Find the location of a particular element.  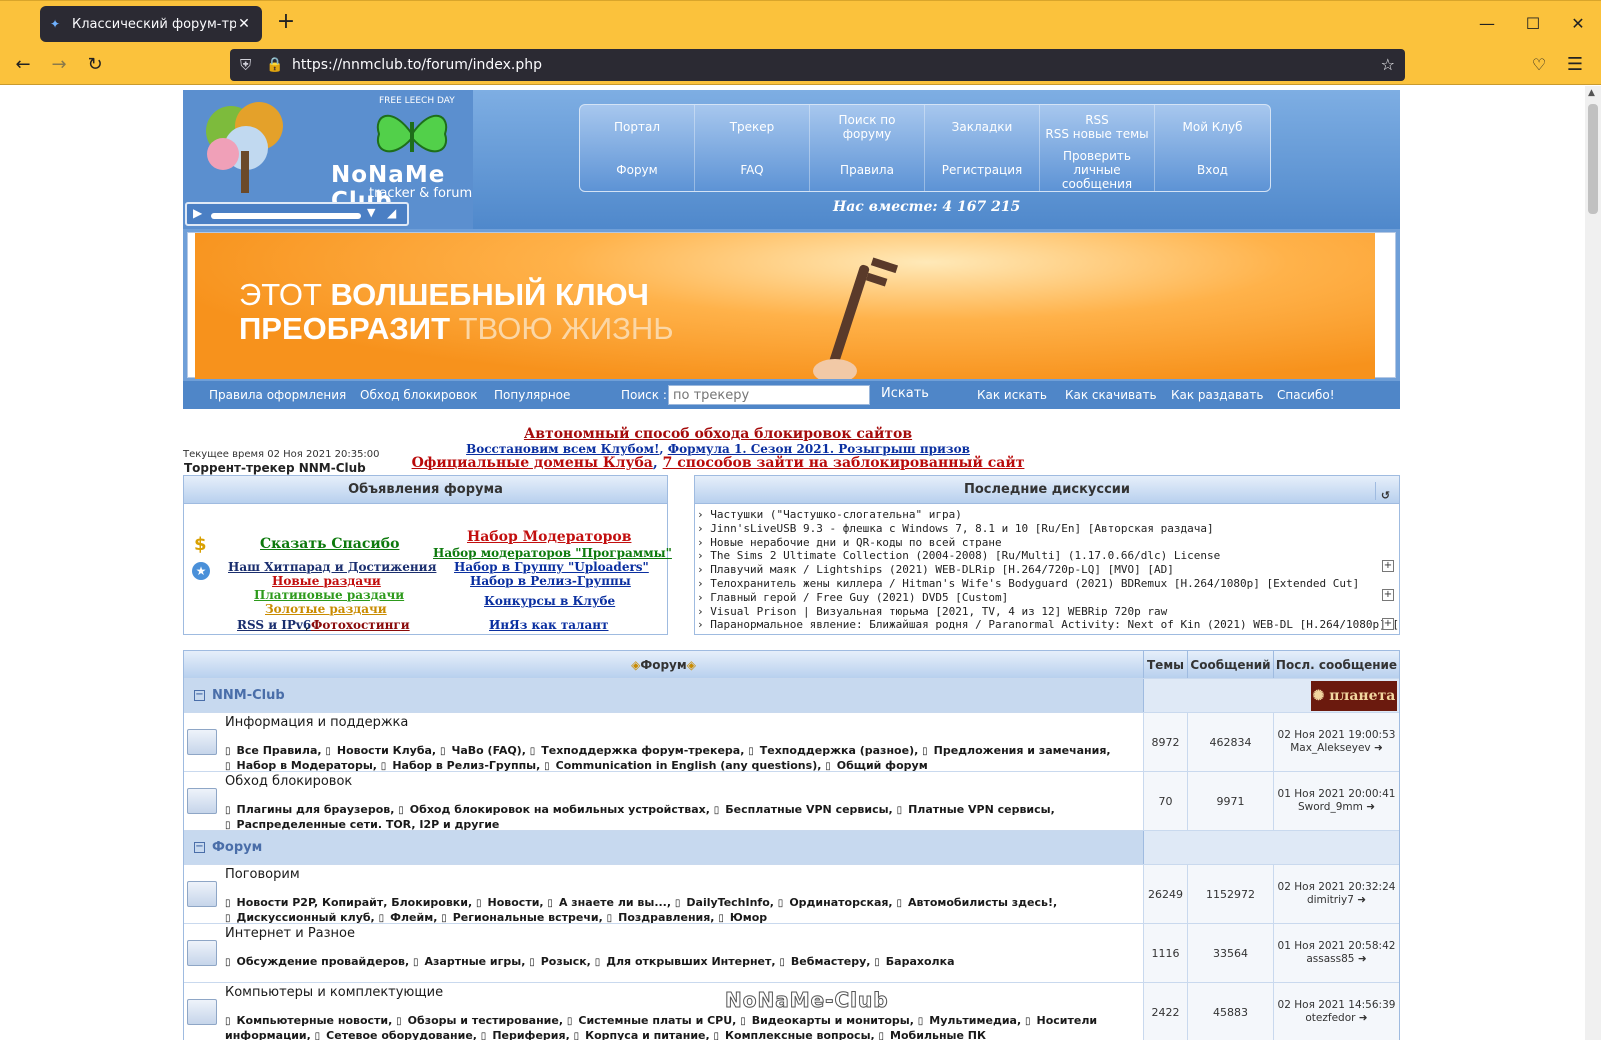

last-post-user: assass85 ➜ is located at coordinates (1336, 959).